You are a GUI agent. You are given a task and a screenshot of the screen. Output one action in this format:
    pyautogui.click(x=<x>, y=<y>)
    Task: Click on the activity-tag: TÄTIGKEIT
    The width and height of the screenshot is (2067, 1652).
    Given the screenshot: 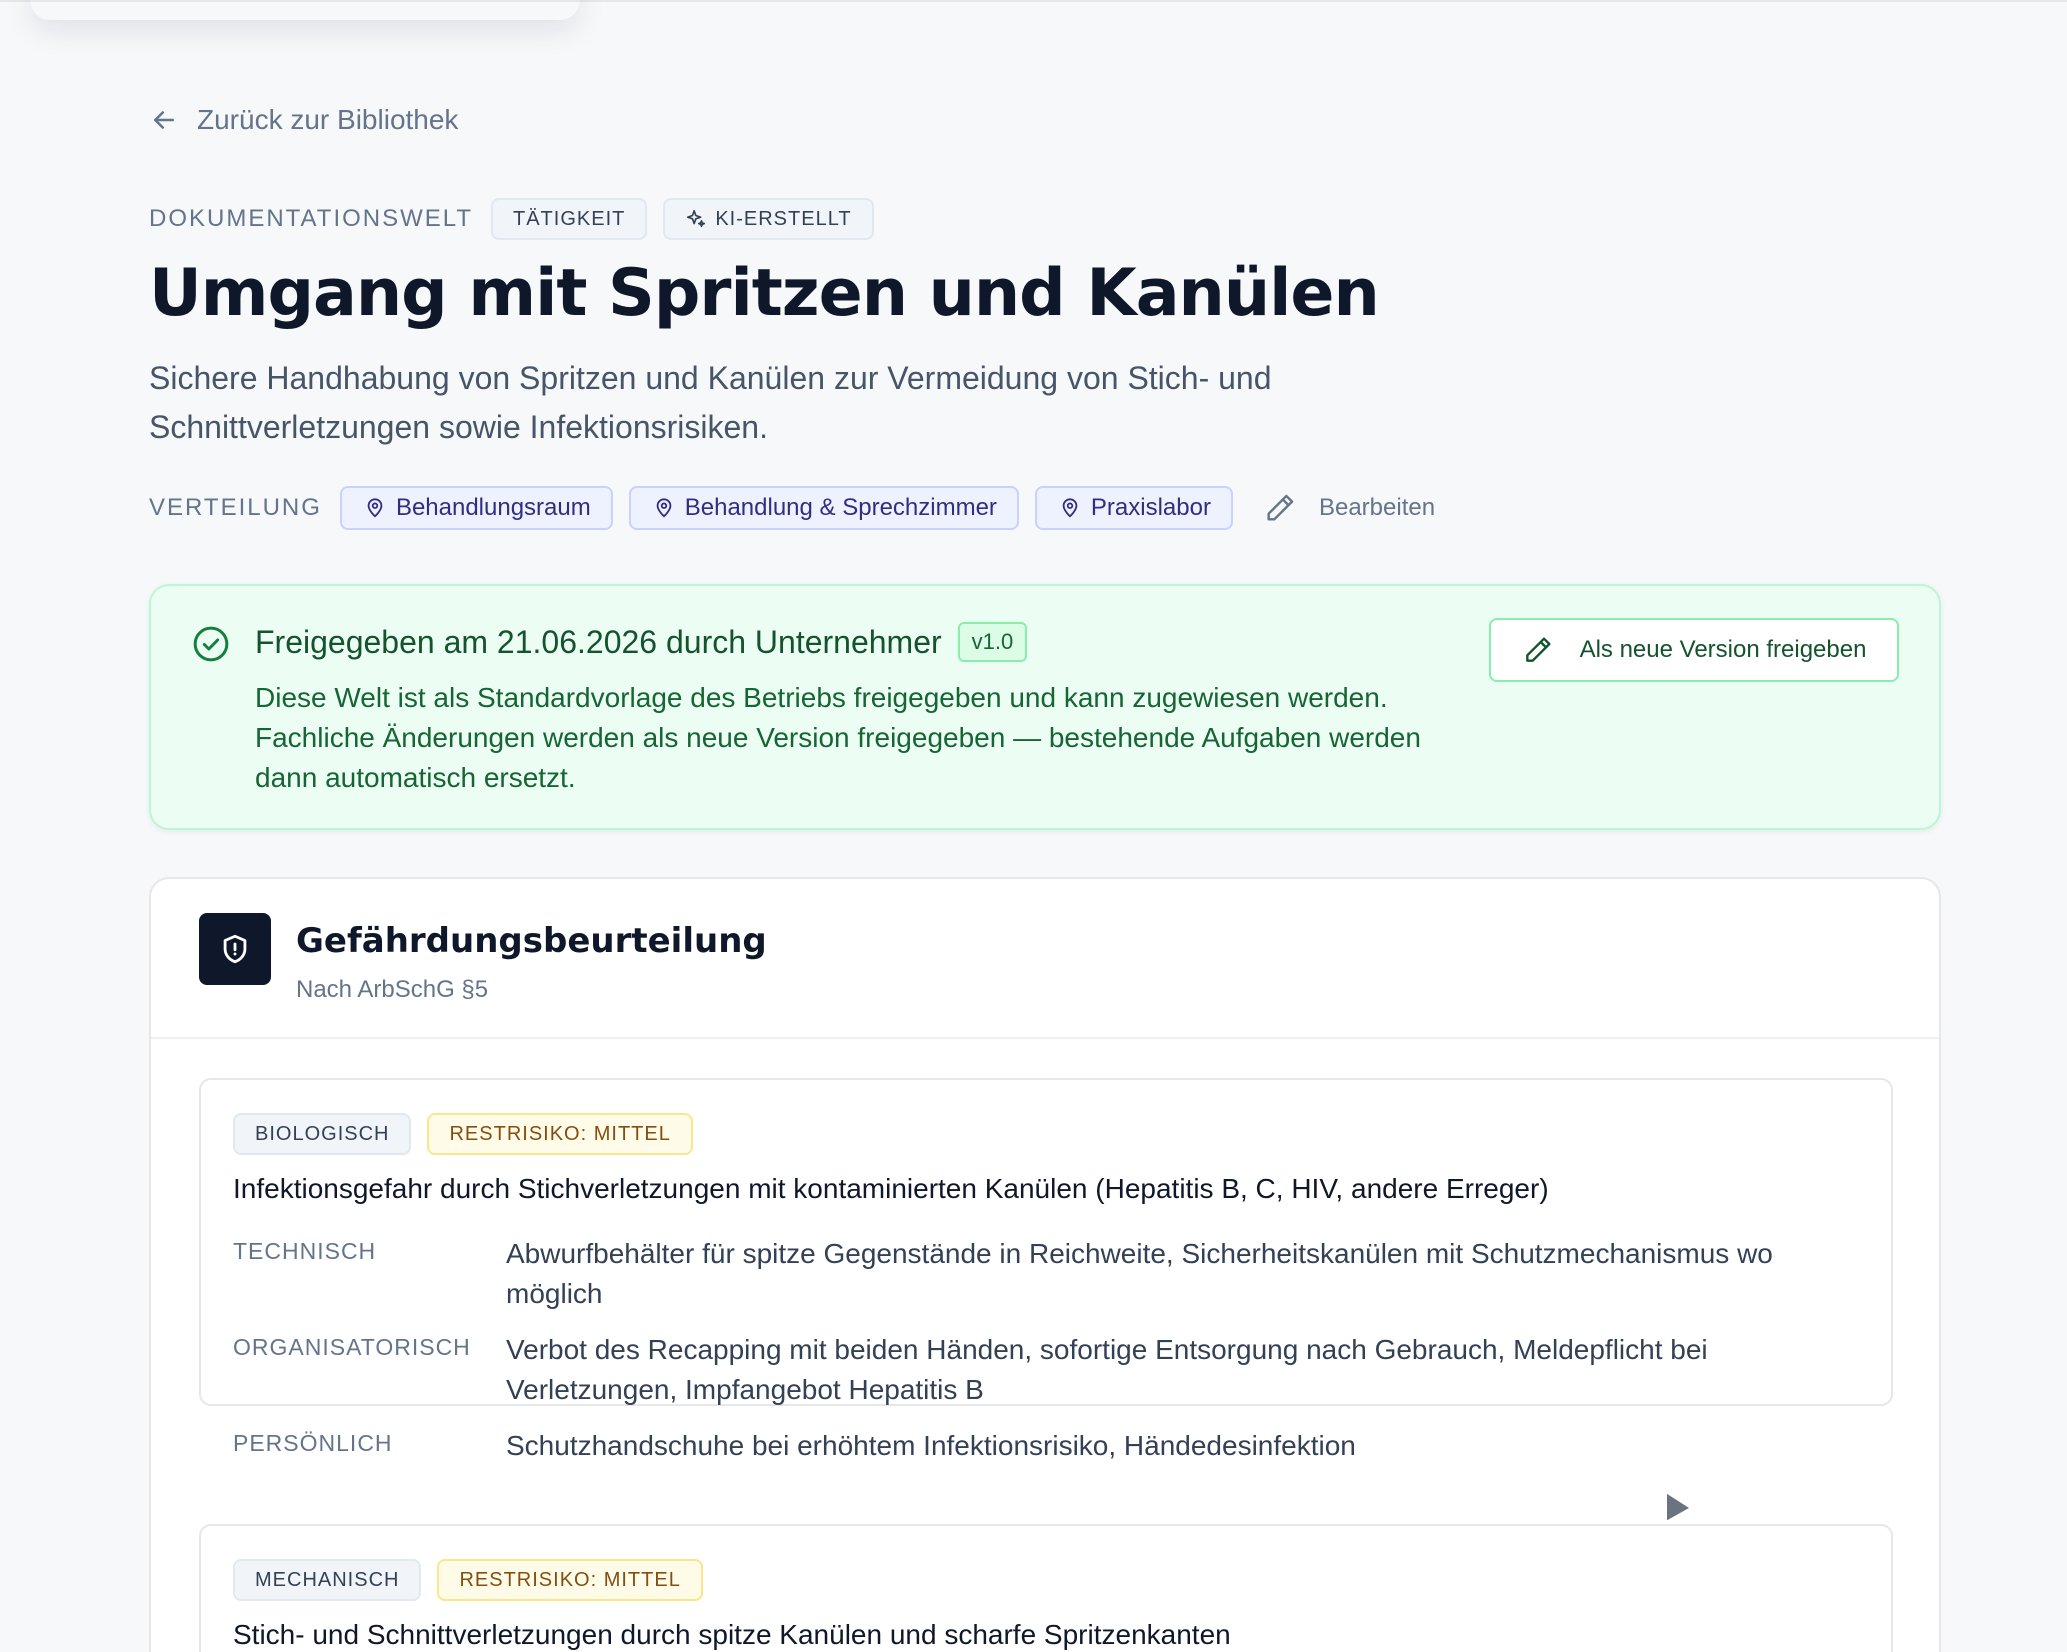 What is the action you would take?
    pyautogui.click(x=569, y=219)
    